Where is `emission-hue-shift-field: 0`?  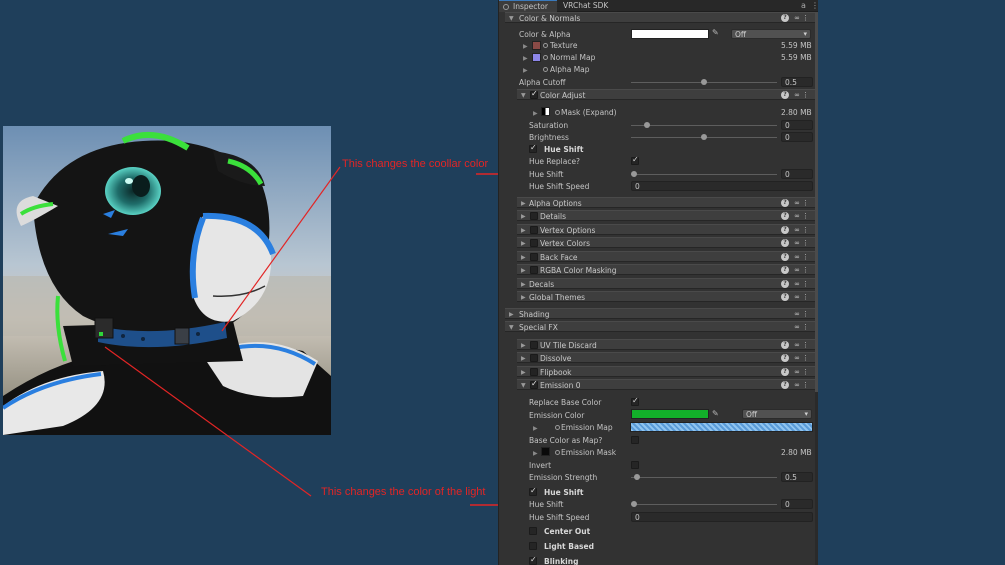
emission-hue-shift-field: 0 is located at coordinates (797, 504).